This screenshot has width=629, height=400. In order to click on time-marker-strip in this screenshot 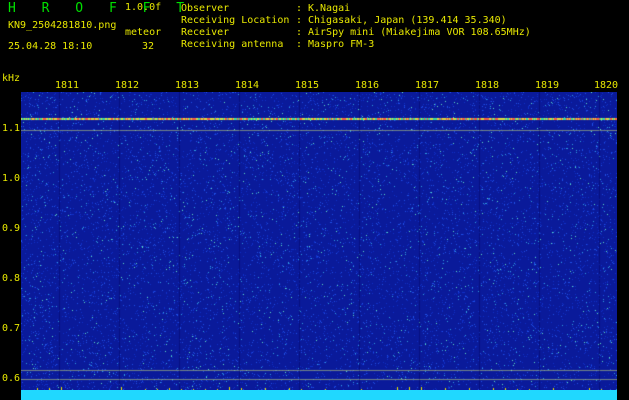, I will do `click(319, 395)`.